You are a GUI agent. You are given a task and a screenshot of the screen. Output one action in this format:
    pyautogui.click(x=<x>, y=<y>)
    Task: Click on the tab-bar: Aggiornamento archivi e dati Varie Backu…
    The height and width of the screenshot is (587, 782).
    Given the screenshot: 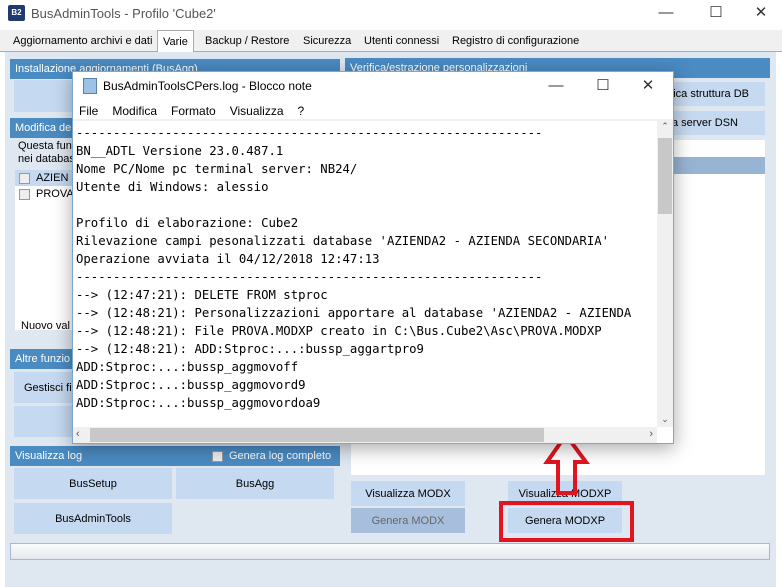 What is the action you would take?
    pyautogui.click(x=391, y=41)
    